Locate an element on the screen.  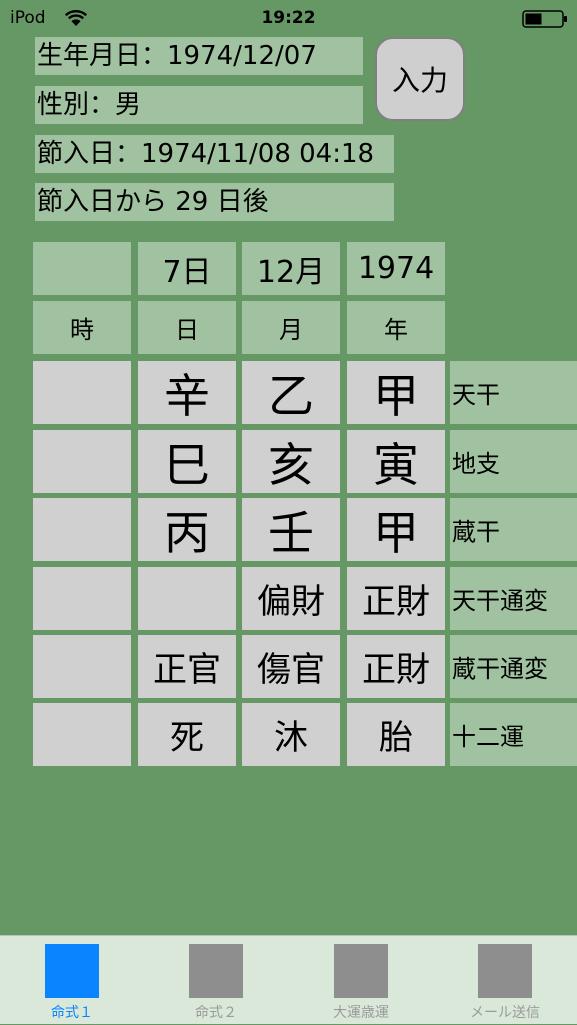
tenkan-tsuhen-day-cell is located at coordinates (187, 598).